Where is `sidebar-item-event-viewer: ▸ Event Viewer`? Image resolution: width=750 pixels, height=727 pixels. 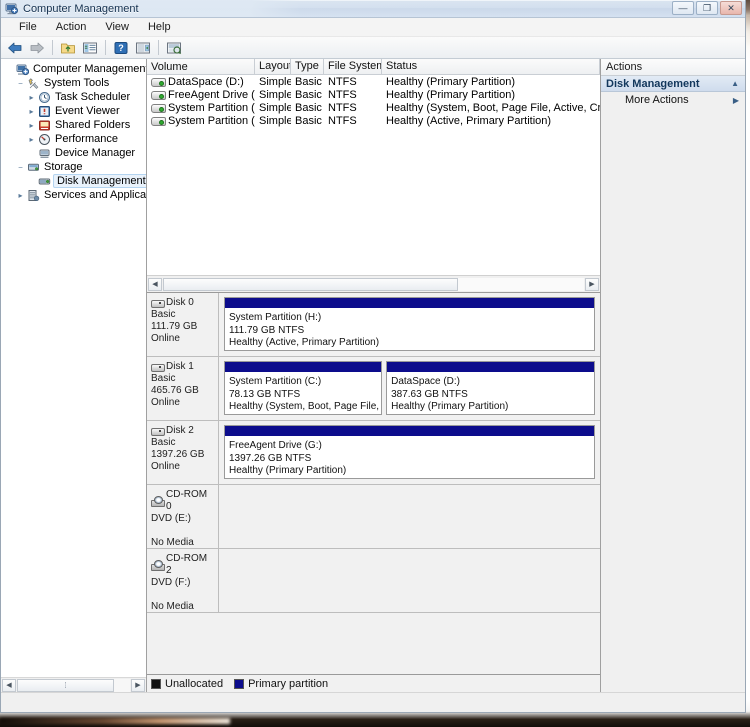
sidebar-item-event-viewer: ▸ Event Viewer is located at coordinates (75, 111).